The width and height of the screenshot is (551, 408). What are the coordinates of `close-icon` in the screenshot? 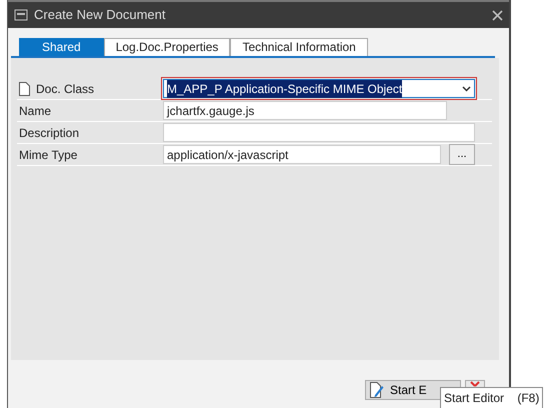 It's located at (497, 15).